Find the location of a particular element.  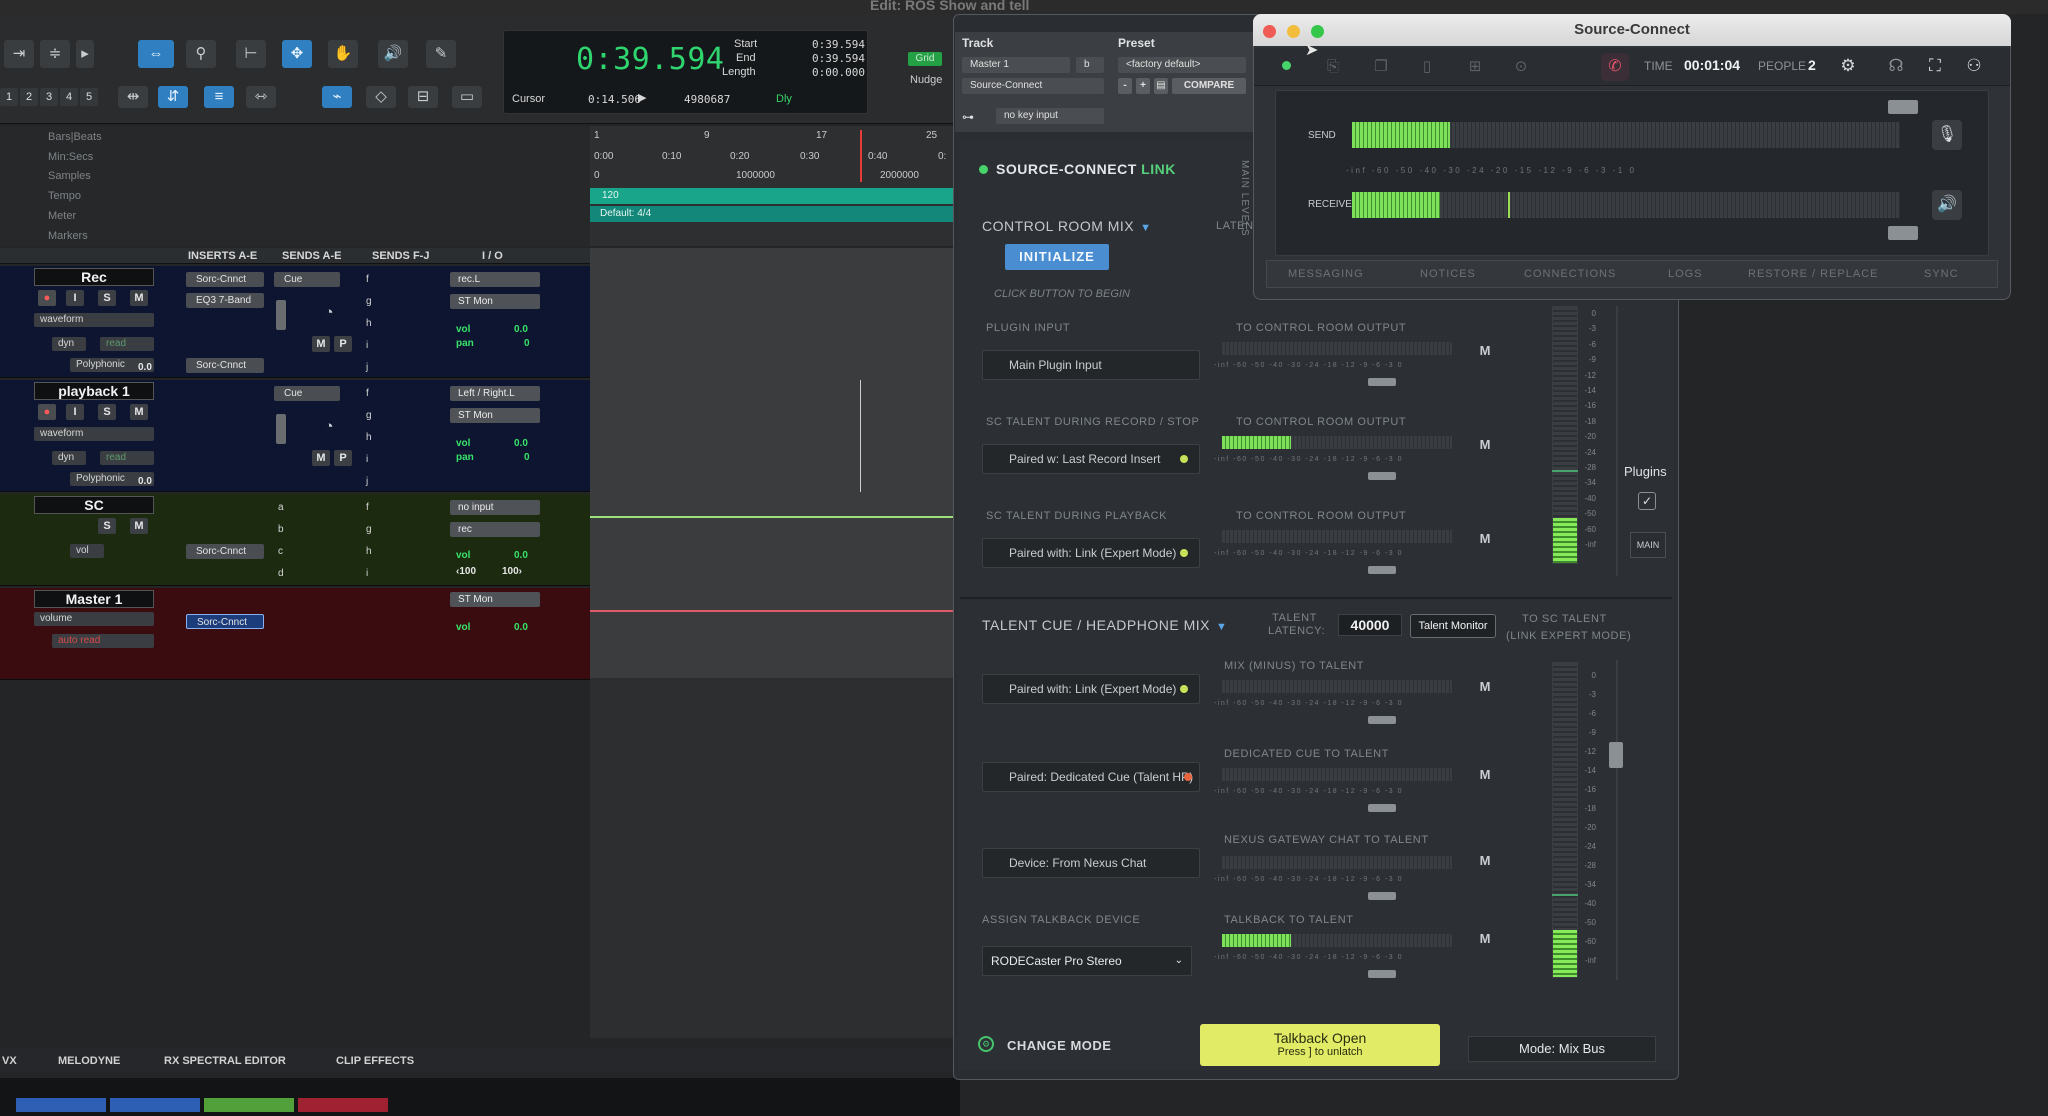

track-name: SC is located at coordinates (94, 505).